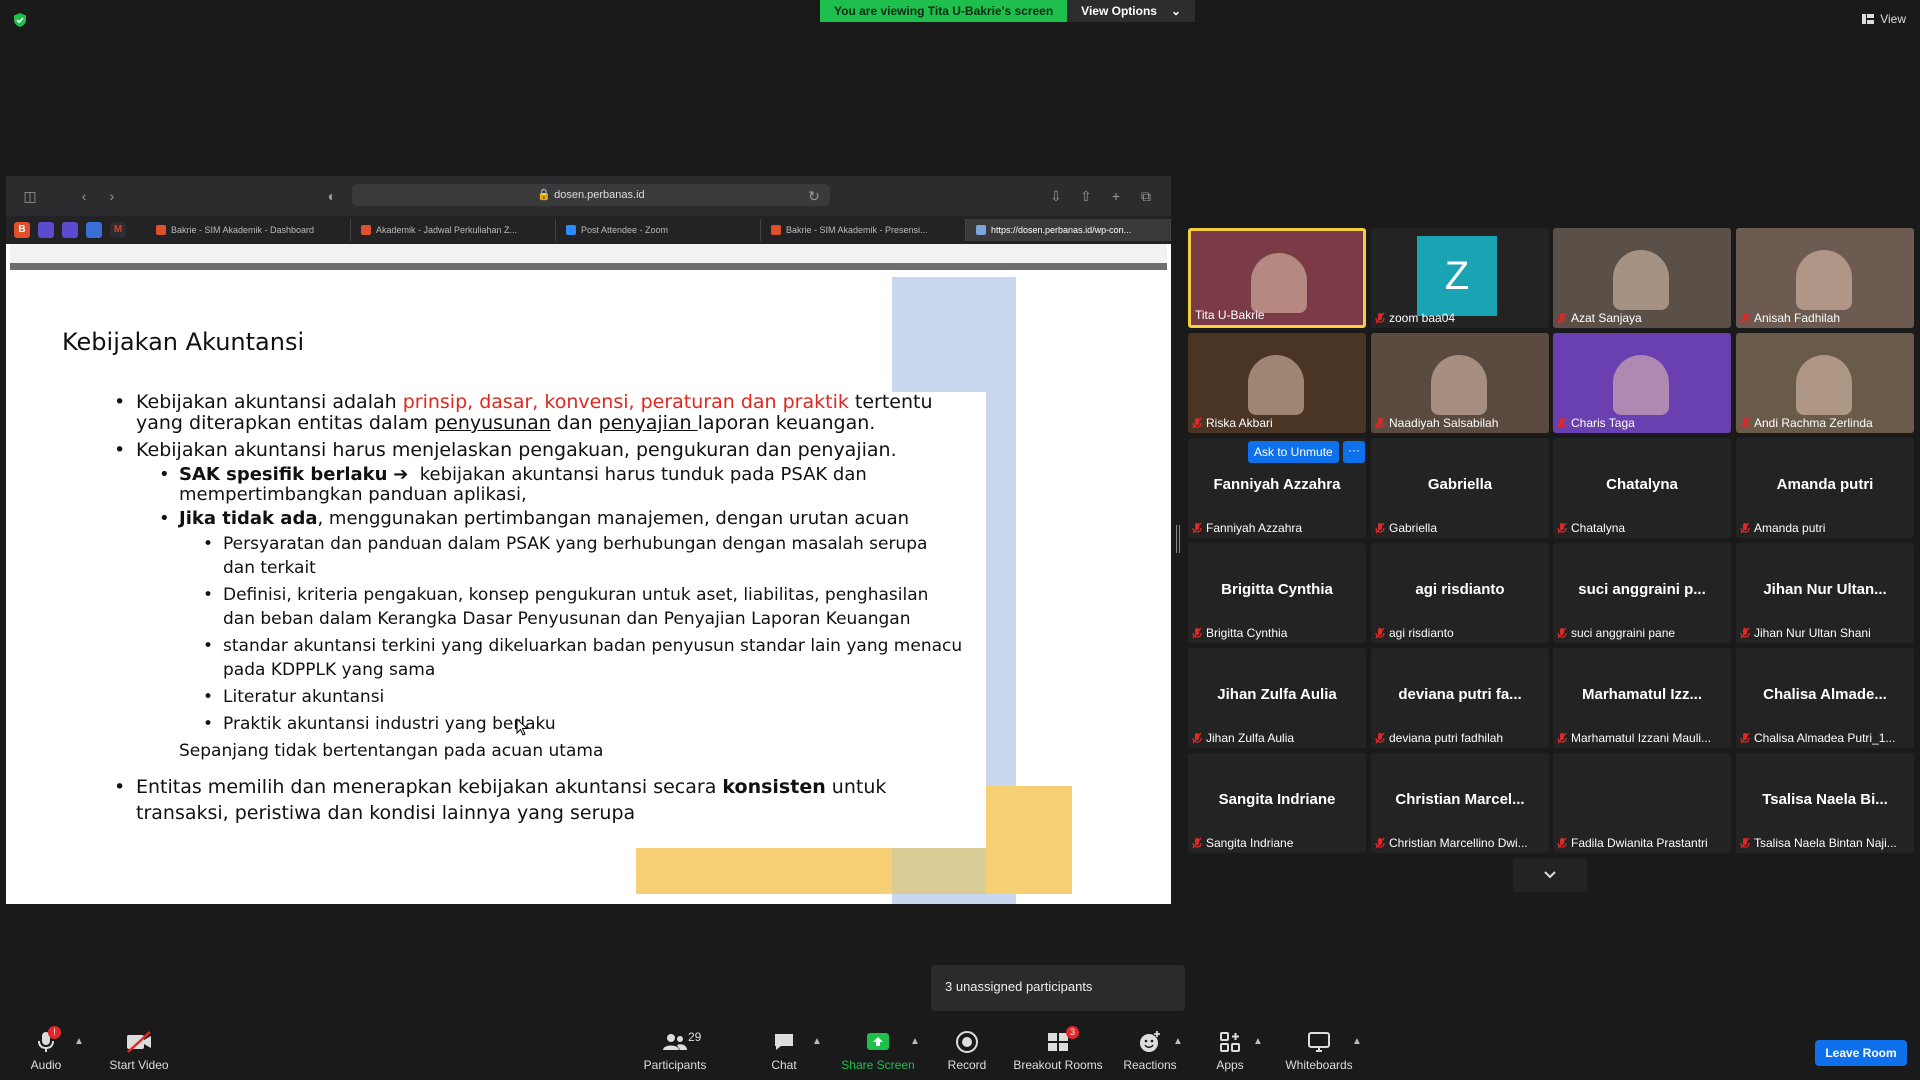 Image resolution: width=1920 pixels, height=1080 pixels. I want to click on record-button: Record, so click(967, 1051).